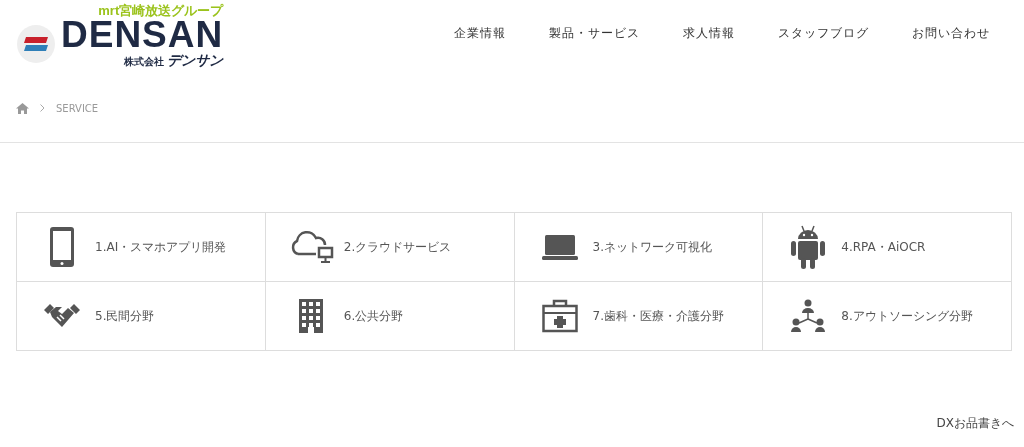 This screenshot has height=447, width=1024. Describe the element at coordinates (559, 247) in the screenshot. I see `laptop-icon` at that location.